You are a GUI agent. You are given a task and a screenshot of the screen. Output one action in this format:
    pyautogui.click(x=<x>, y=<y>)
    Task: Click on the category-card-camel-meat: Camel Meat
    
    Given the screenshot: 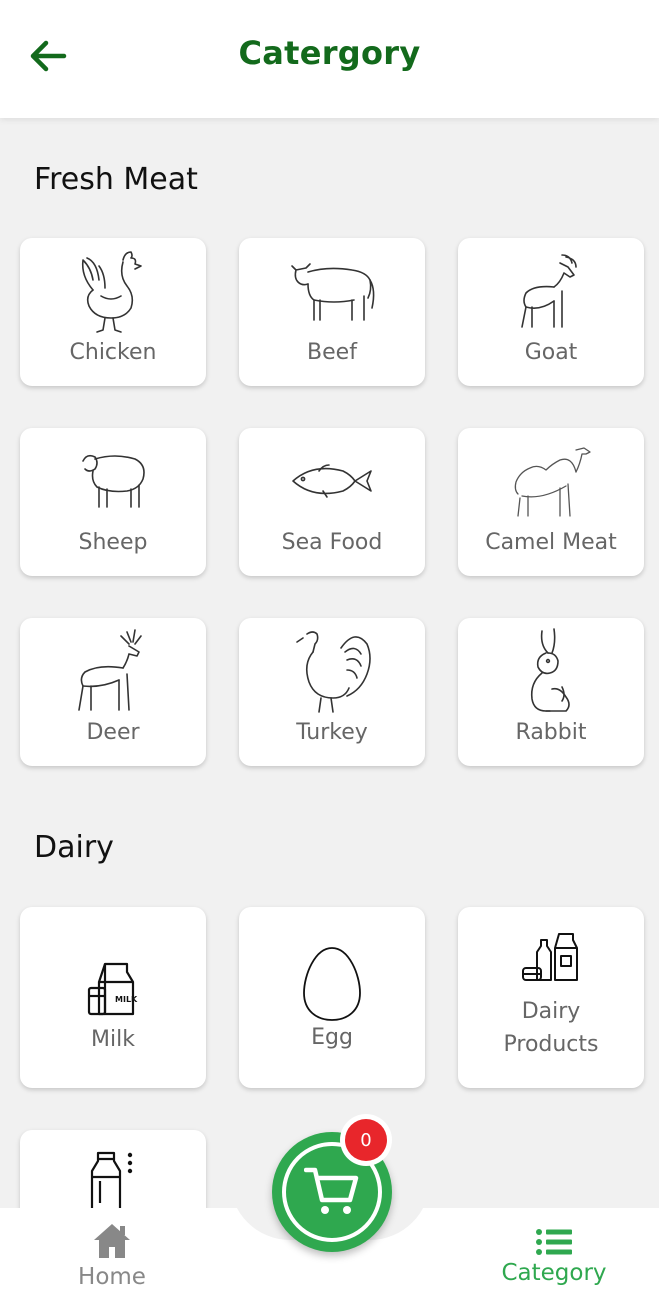 What is the action you would take?
    pyautogui.click(x=551, y=502)
    